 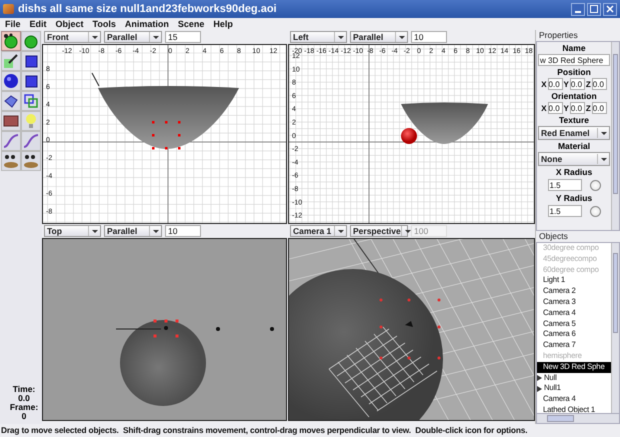 I want to click on x-radius-field: 1.5, so click(x=565, y=185).